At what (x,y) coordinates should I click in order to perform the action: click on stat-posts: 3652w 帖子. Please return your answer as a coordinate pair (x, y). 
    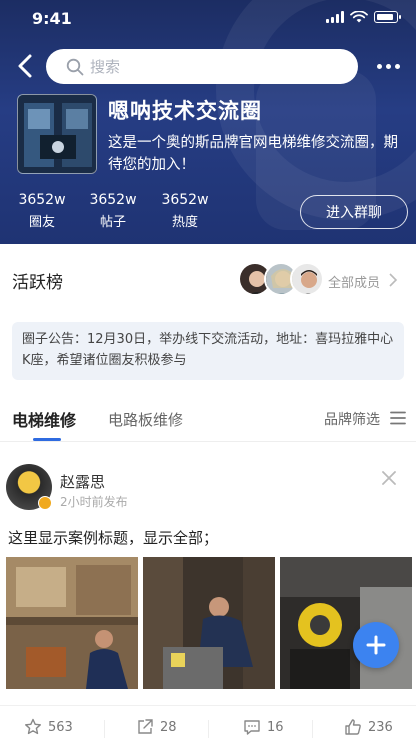
    Looking at the image, I should click on (113, 211).